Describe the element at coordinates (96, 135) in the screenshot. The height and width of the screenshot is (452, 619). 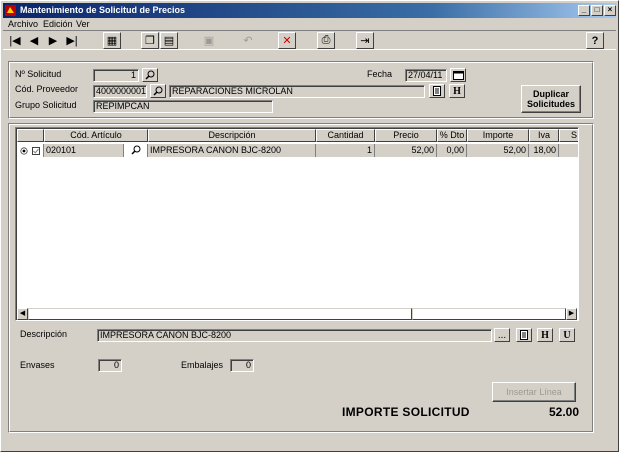
I see `col-header-codigo: Cód. Artículo` at that location.